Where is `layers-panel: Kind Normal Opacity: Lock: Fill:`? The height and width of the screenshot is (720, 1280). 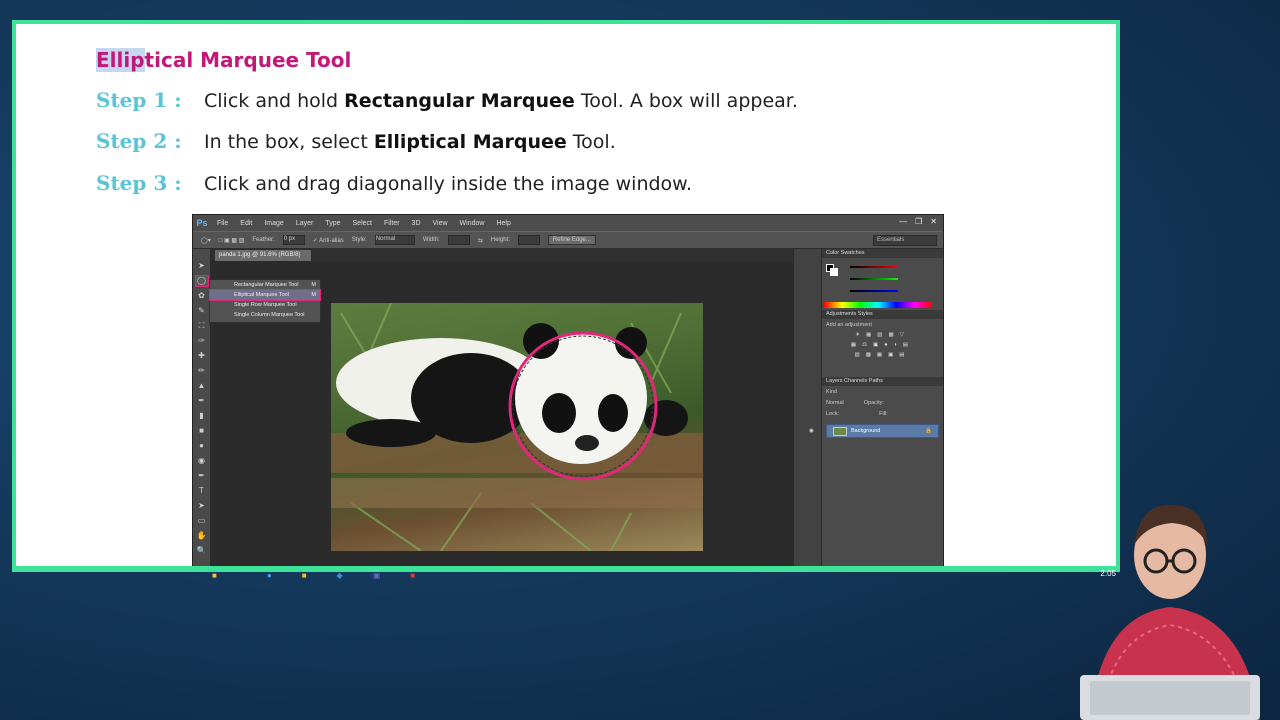
layers-panel: Kind Normal Opacity: Lock: Fill: is located at coordinates (882, 403).